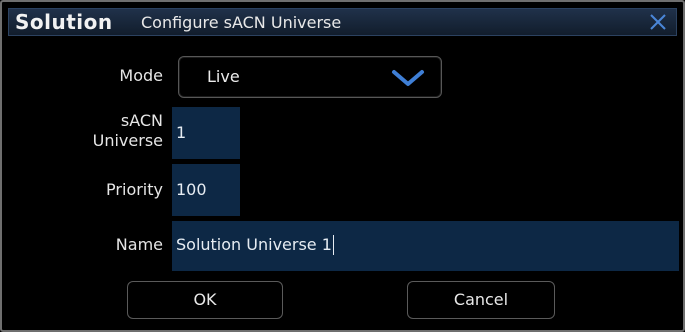  What do you see at coordinates (64, 22) in the screenshot?
I see `brand-logo: Solution` at bounding box center [64, 22].